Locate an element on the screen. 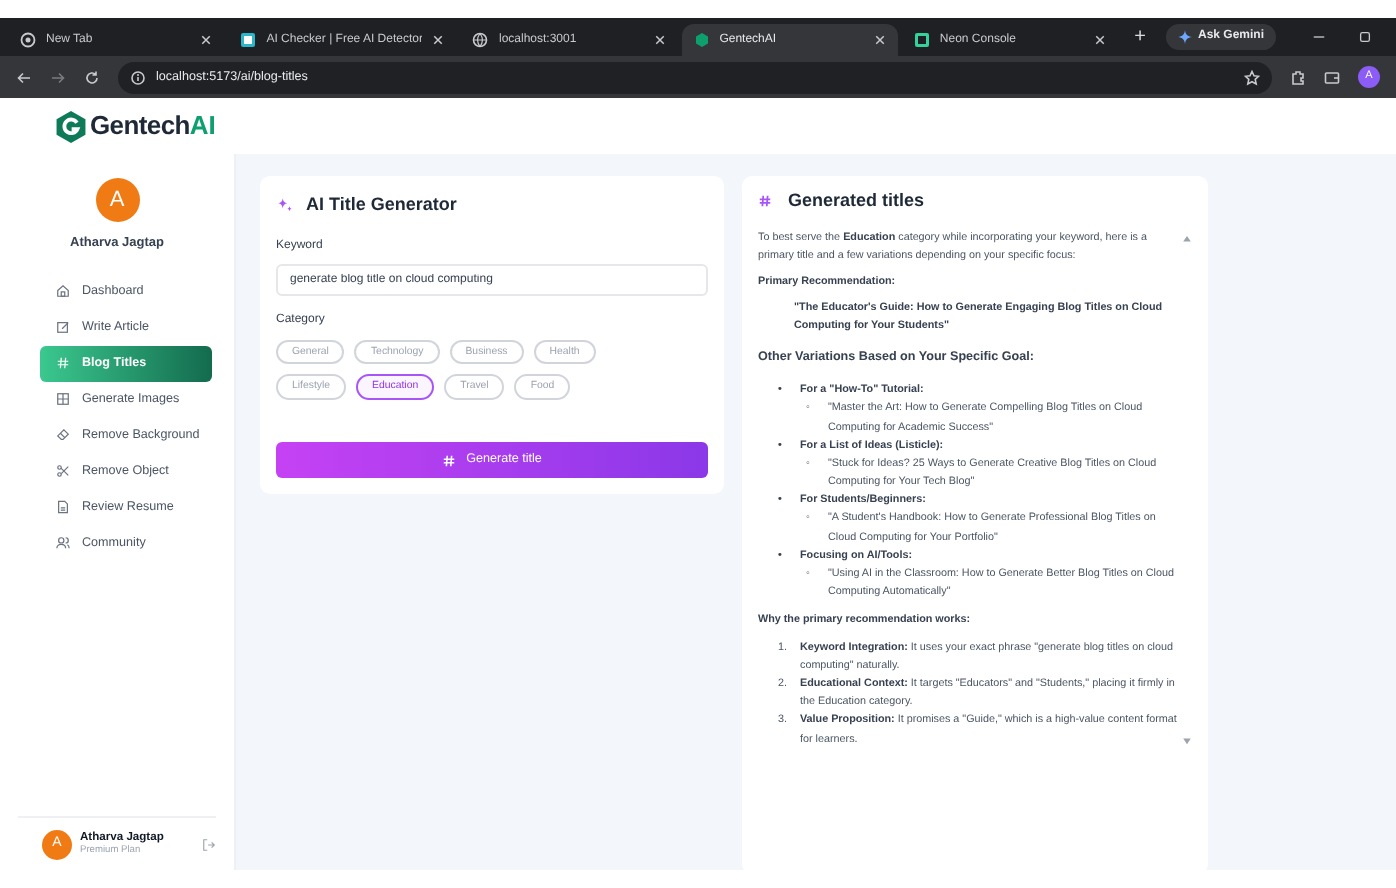 This screenshot has height=888, width=1396. maximize-icon is located at coordinates (1365, 37).